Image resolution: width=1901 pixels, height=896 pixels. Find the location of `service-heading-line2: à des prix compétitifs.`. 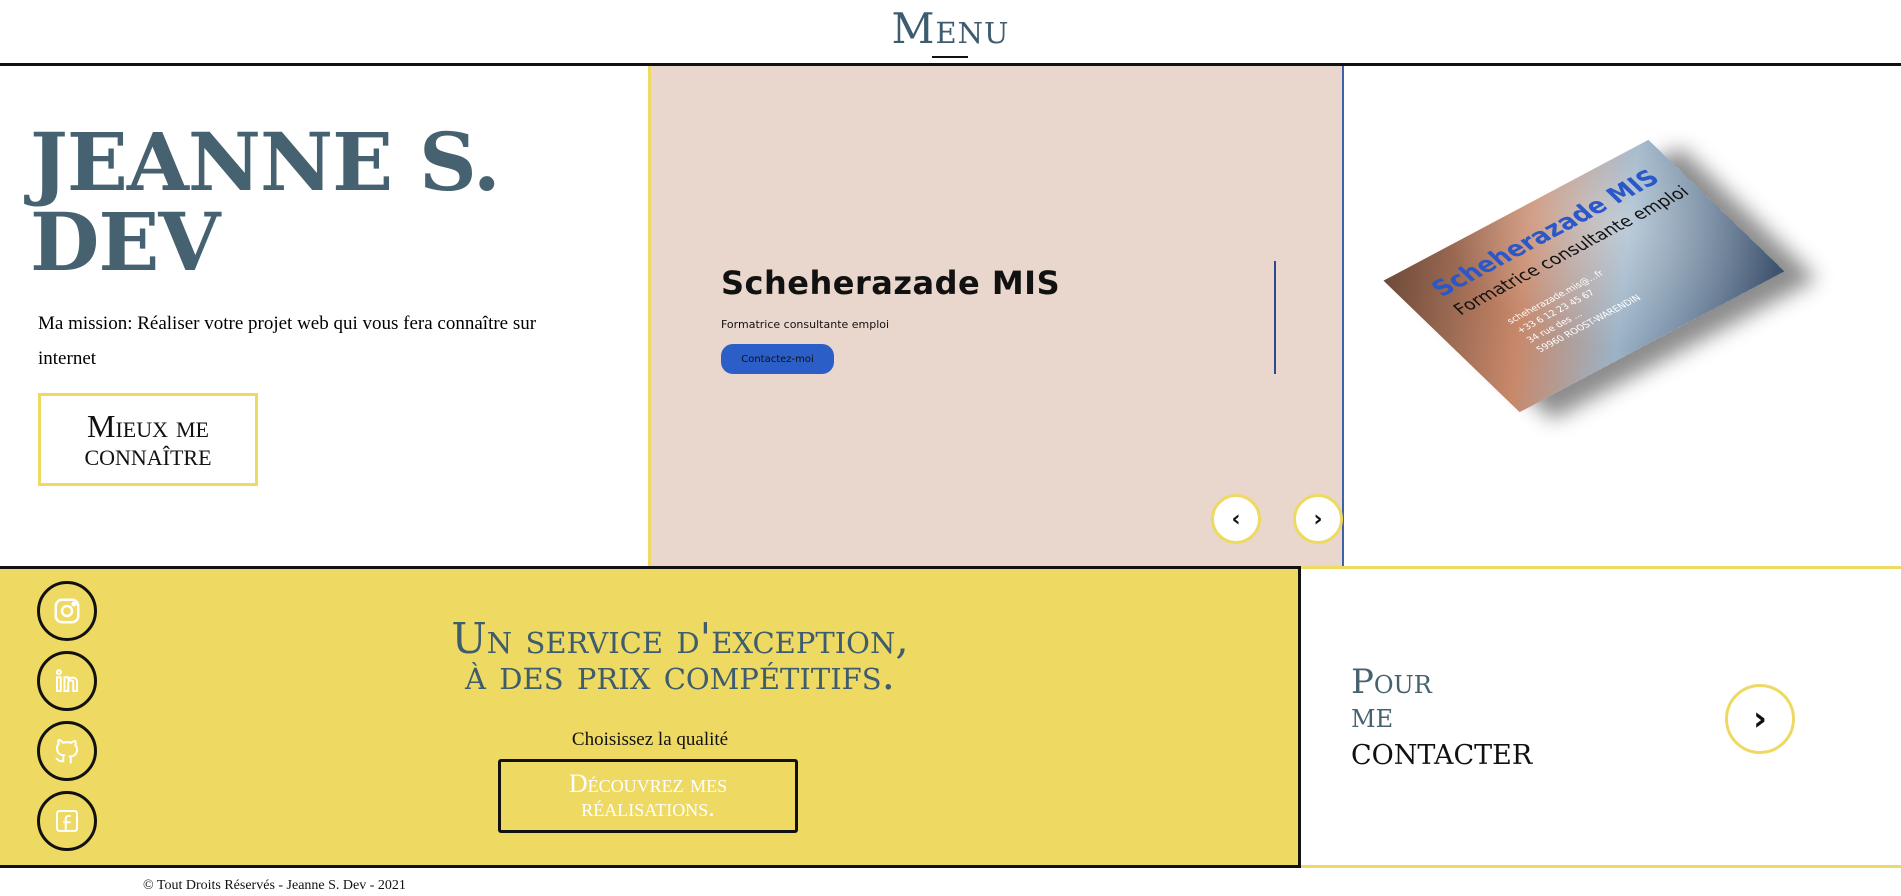

service-heading-line2: à des prix compétitifs. is located at coordinates (679, 674).